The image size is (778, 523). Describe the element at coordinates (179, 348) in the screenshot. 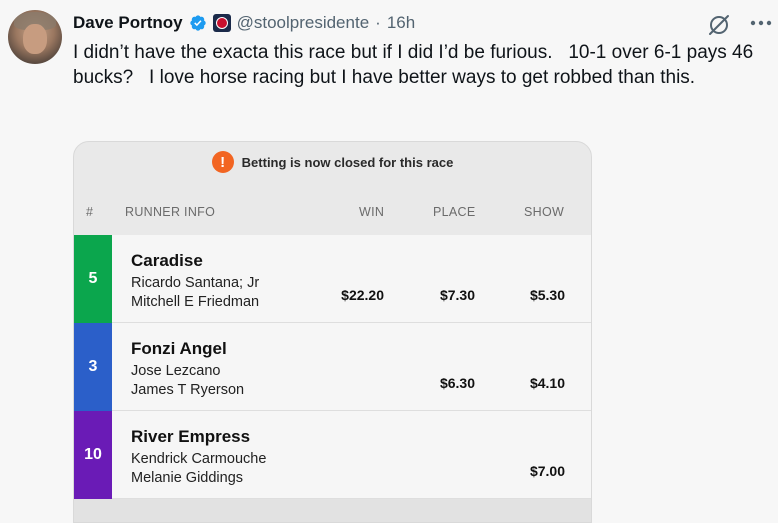

I see `horse-name: Fonzi Angel` at that location.